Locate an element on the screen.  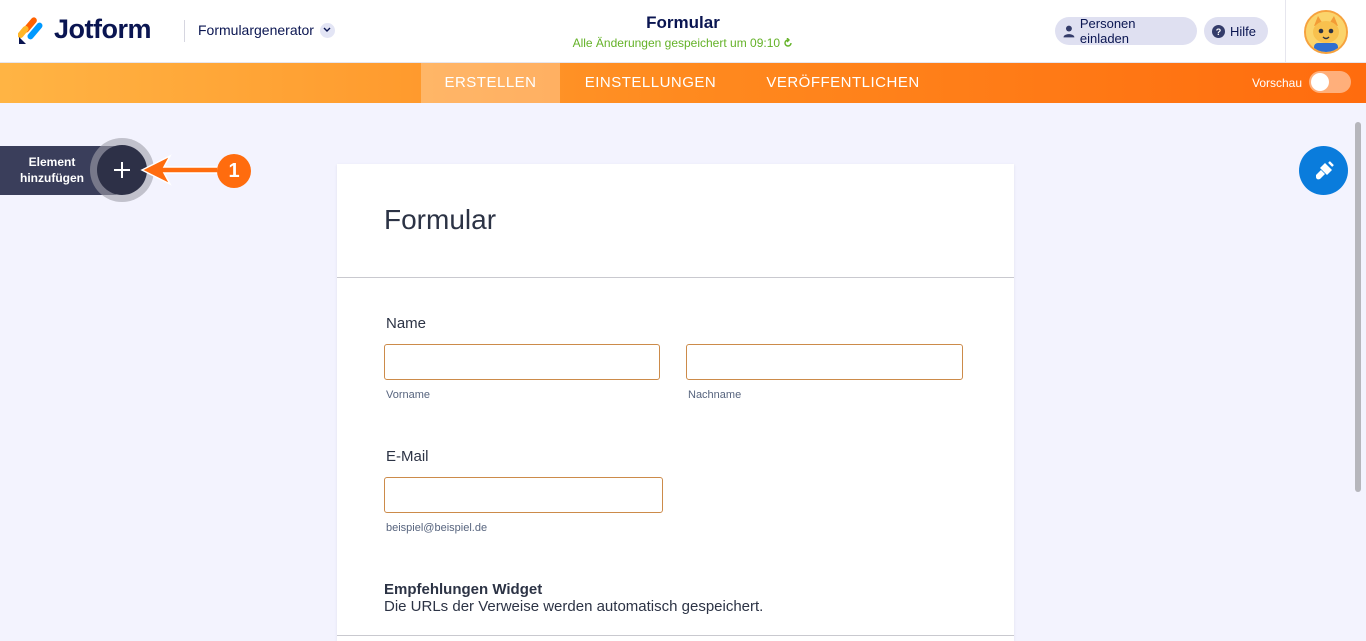
help-circle-icon: ? is located at coordinates (1218, 31).